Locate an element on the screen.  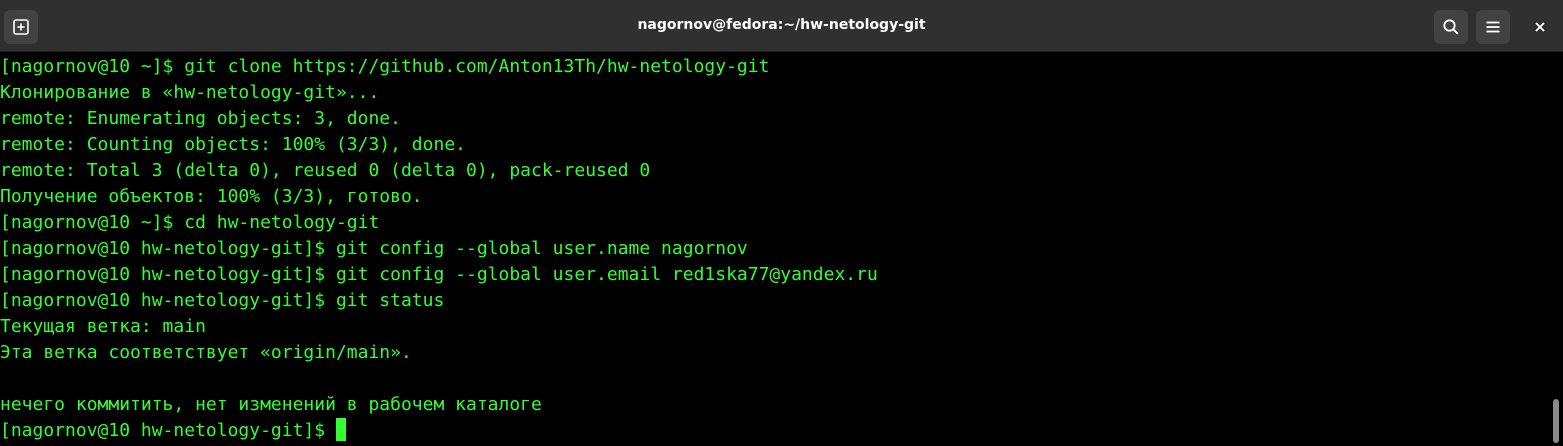
prompt-text: [nagornov@10 hw-netology-git]$ is located at coordinates (168, 430).